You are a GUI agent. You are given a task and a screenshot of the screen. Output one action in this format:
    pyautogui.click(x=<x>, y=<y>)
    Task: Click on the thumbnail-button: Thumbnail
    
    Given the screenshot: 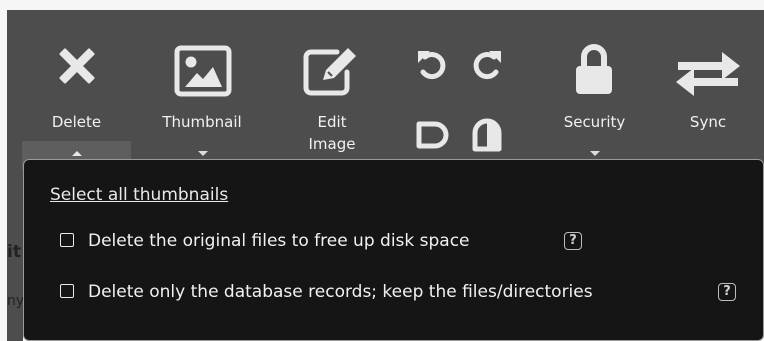 What is the action you would take?
    pyautogui.click(x=202, y=95)
    